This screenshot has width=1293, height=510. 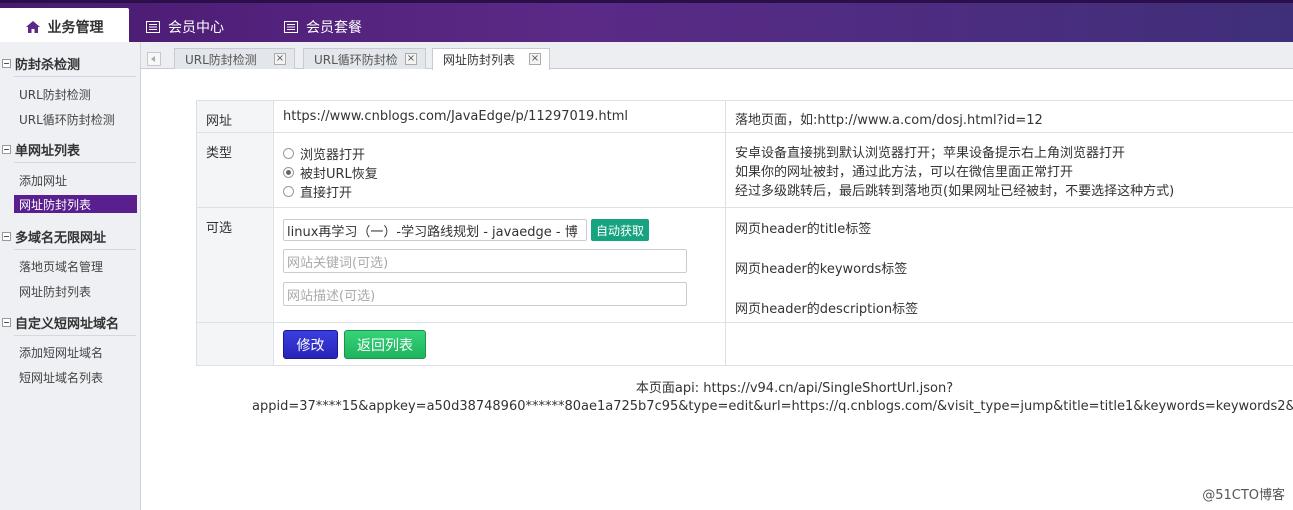 What do you see at coordinates (904, 172) in the screenshot?
I see `tip-text: 如果你的网址被封，通过此方法，可以在微信里面正常打开` at bounding box center [904, 172].